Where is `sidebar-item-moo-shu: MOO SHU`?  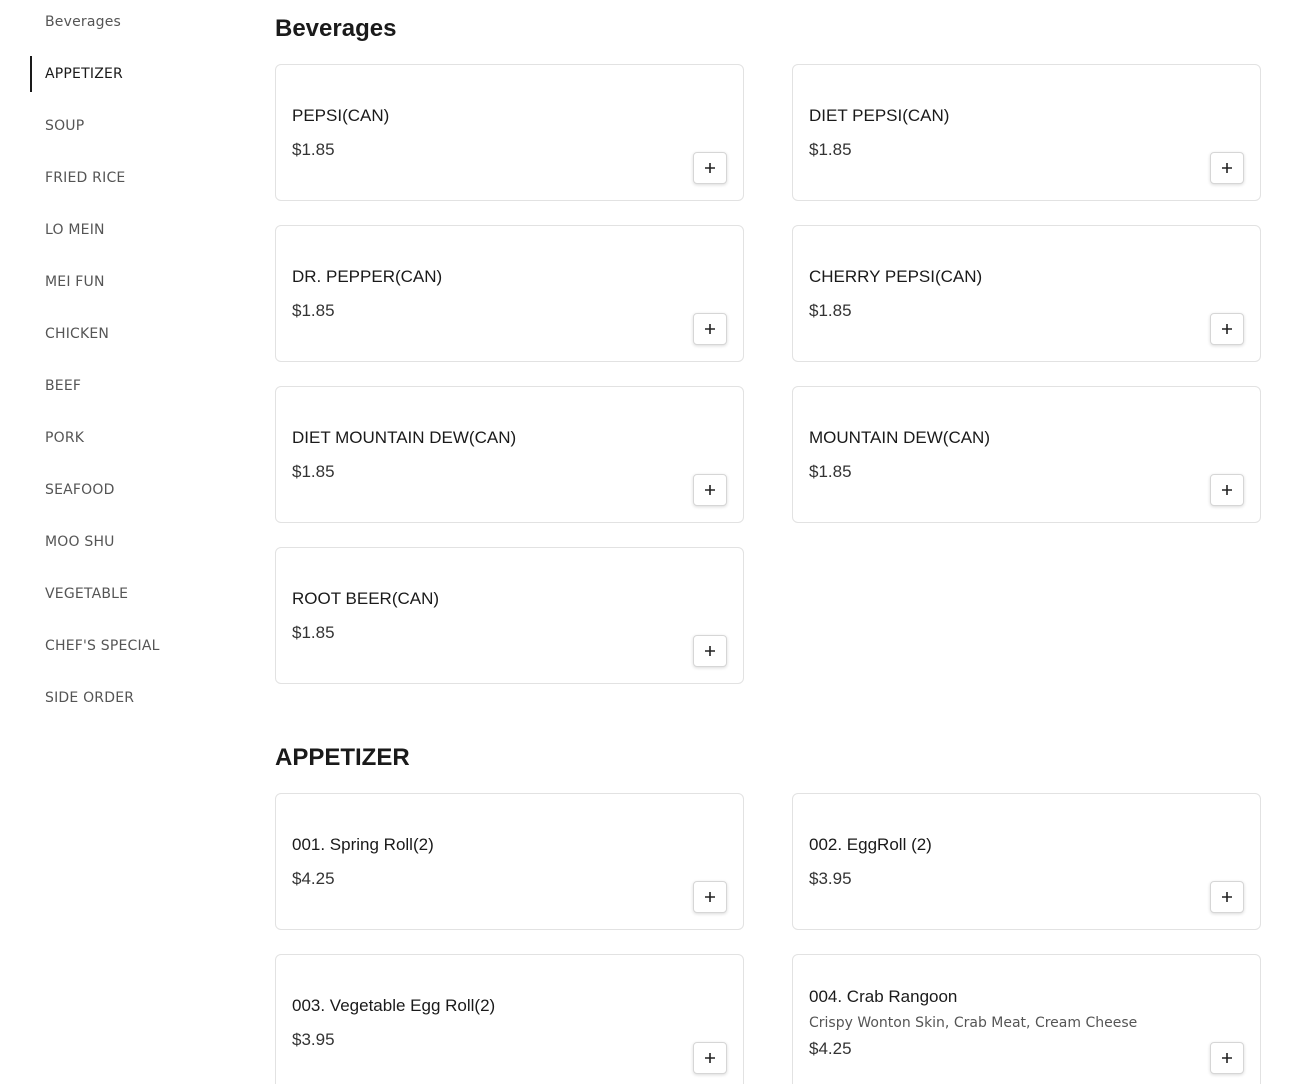
sidebar-item-moo-shu: MOO SHU is located at coordinates (130, 542).